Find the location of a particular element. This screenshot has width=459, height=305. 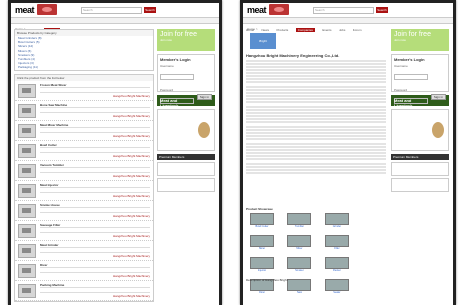

description-heading: Description of Hangzhou Bright is located at coordinates (267, 280).